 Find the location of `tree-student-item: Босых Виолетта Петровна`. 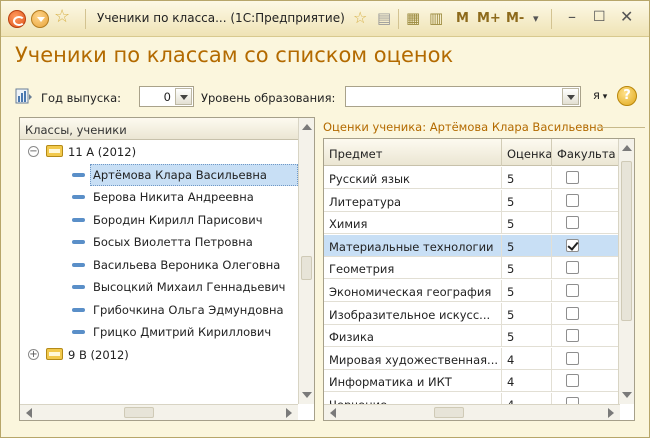

tree-student-item: Босых Виолетта Петровна is located at coordinates (159, 242).